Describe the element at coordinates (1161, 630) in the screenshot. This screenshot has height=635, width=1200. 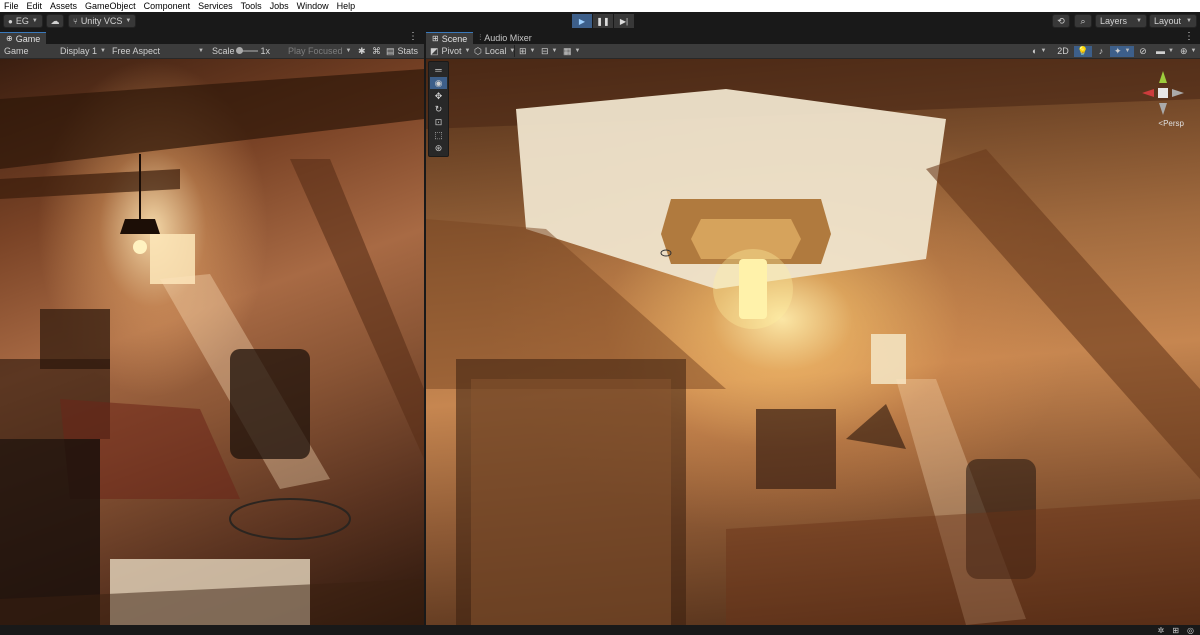
I see `progress-icon: ✲` at that location.